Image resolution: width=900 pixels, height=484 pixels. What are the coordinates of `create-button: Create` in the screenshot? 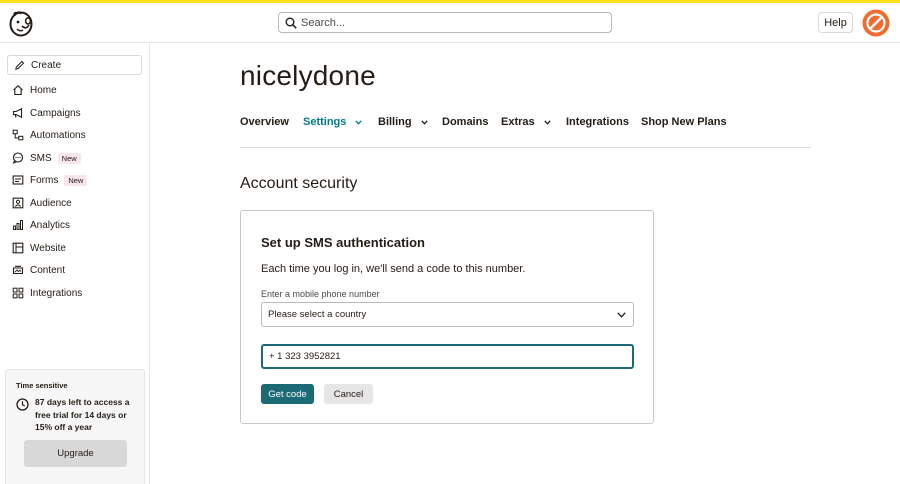 It's located at (74, 65).